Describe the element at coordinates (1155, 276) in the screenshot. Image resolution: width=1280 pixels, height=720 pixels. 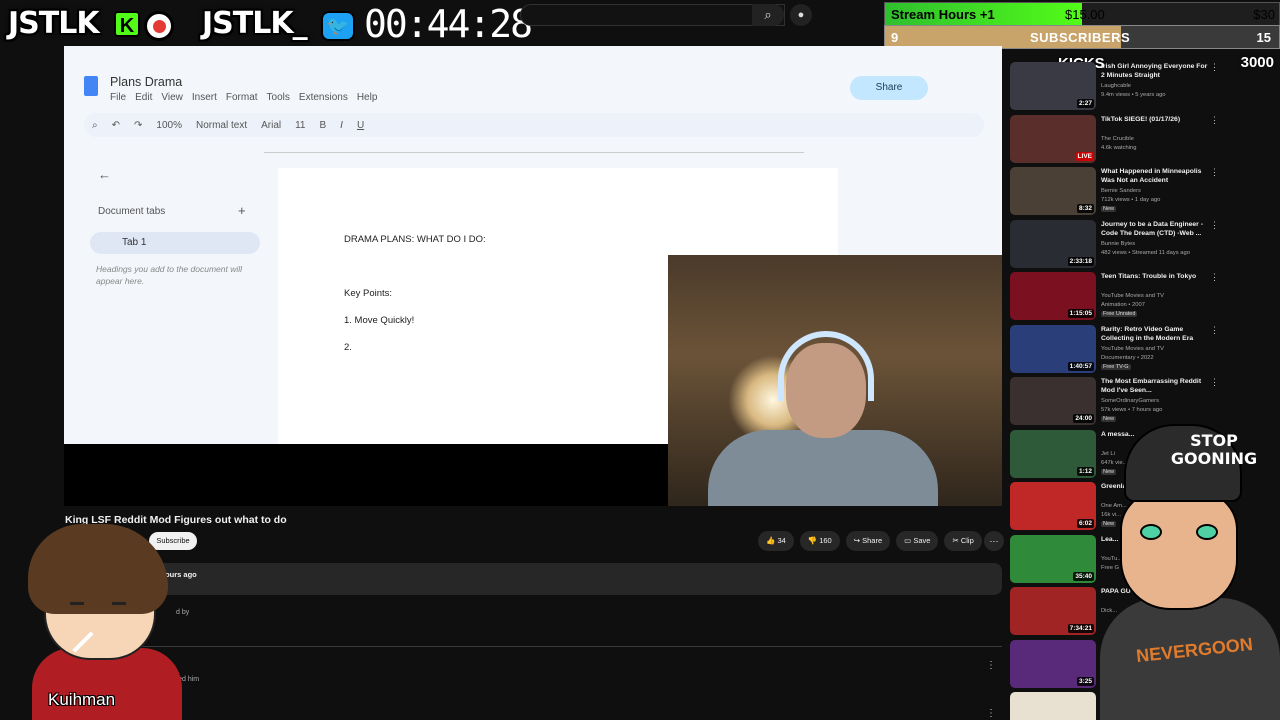
I see `sidebar-video-title: Teen Titans: Trouble in Tokyo` at that location.